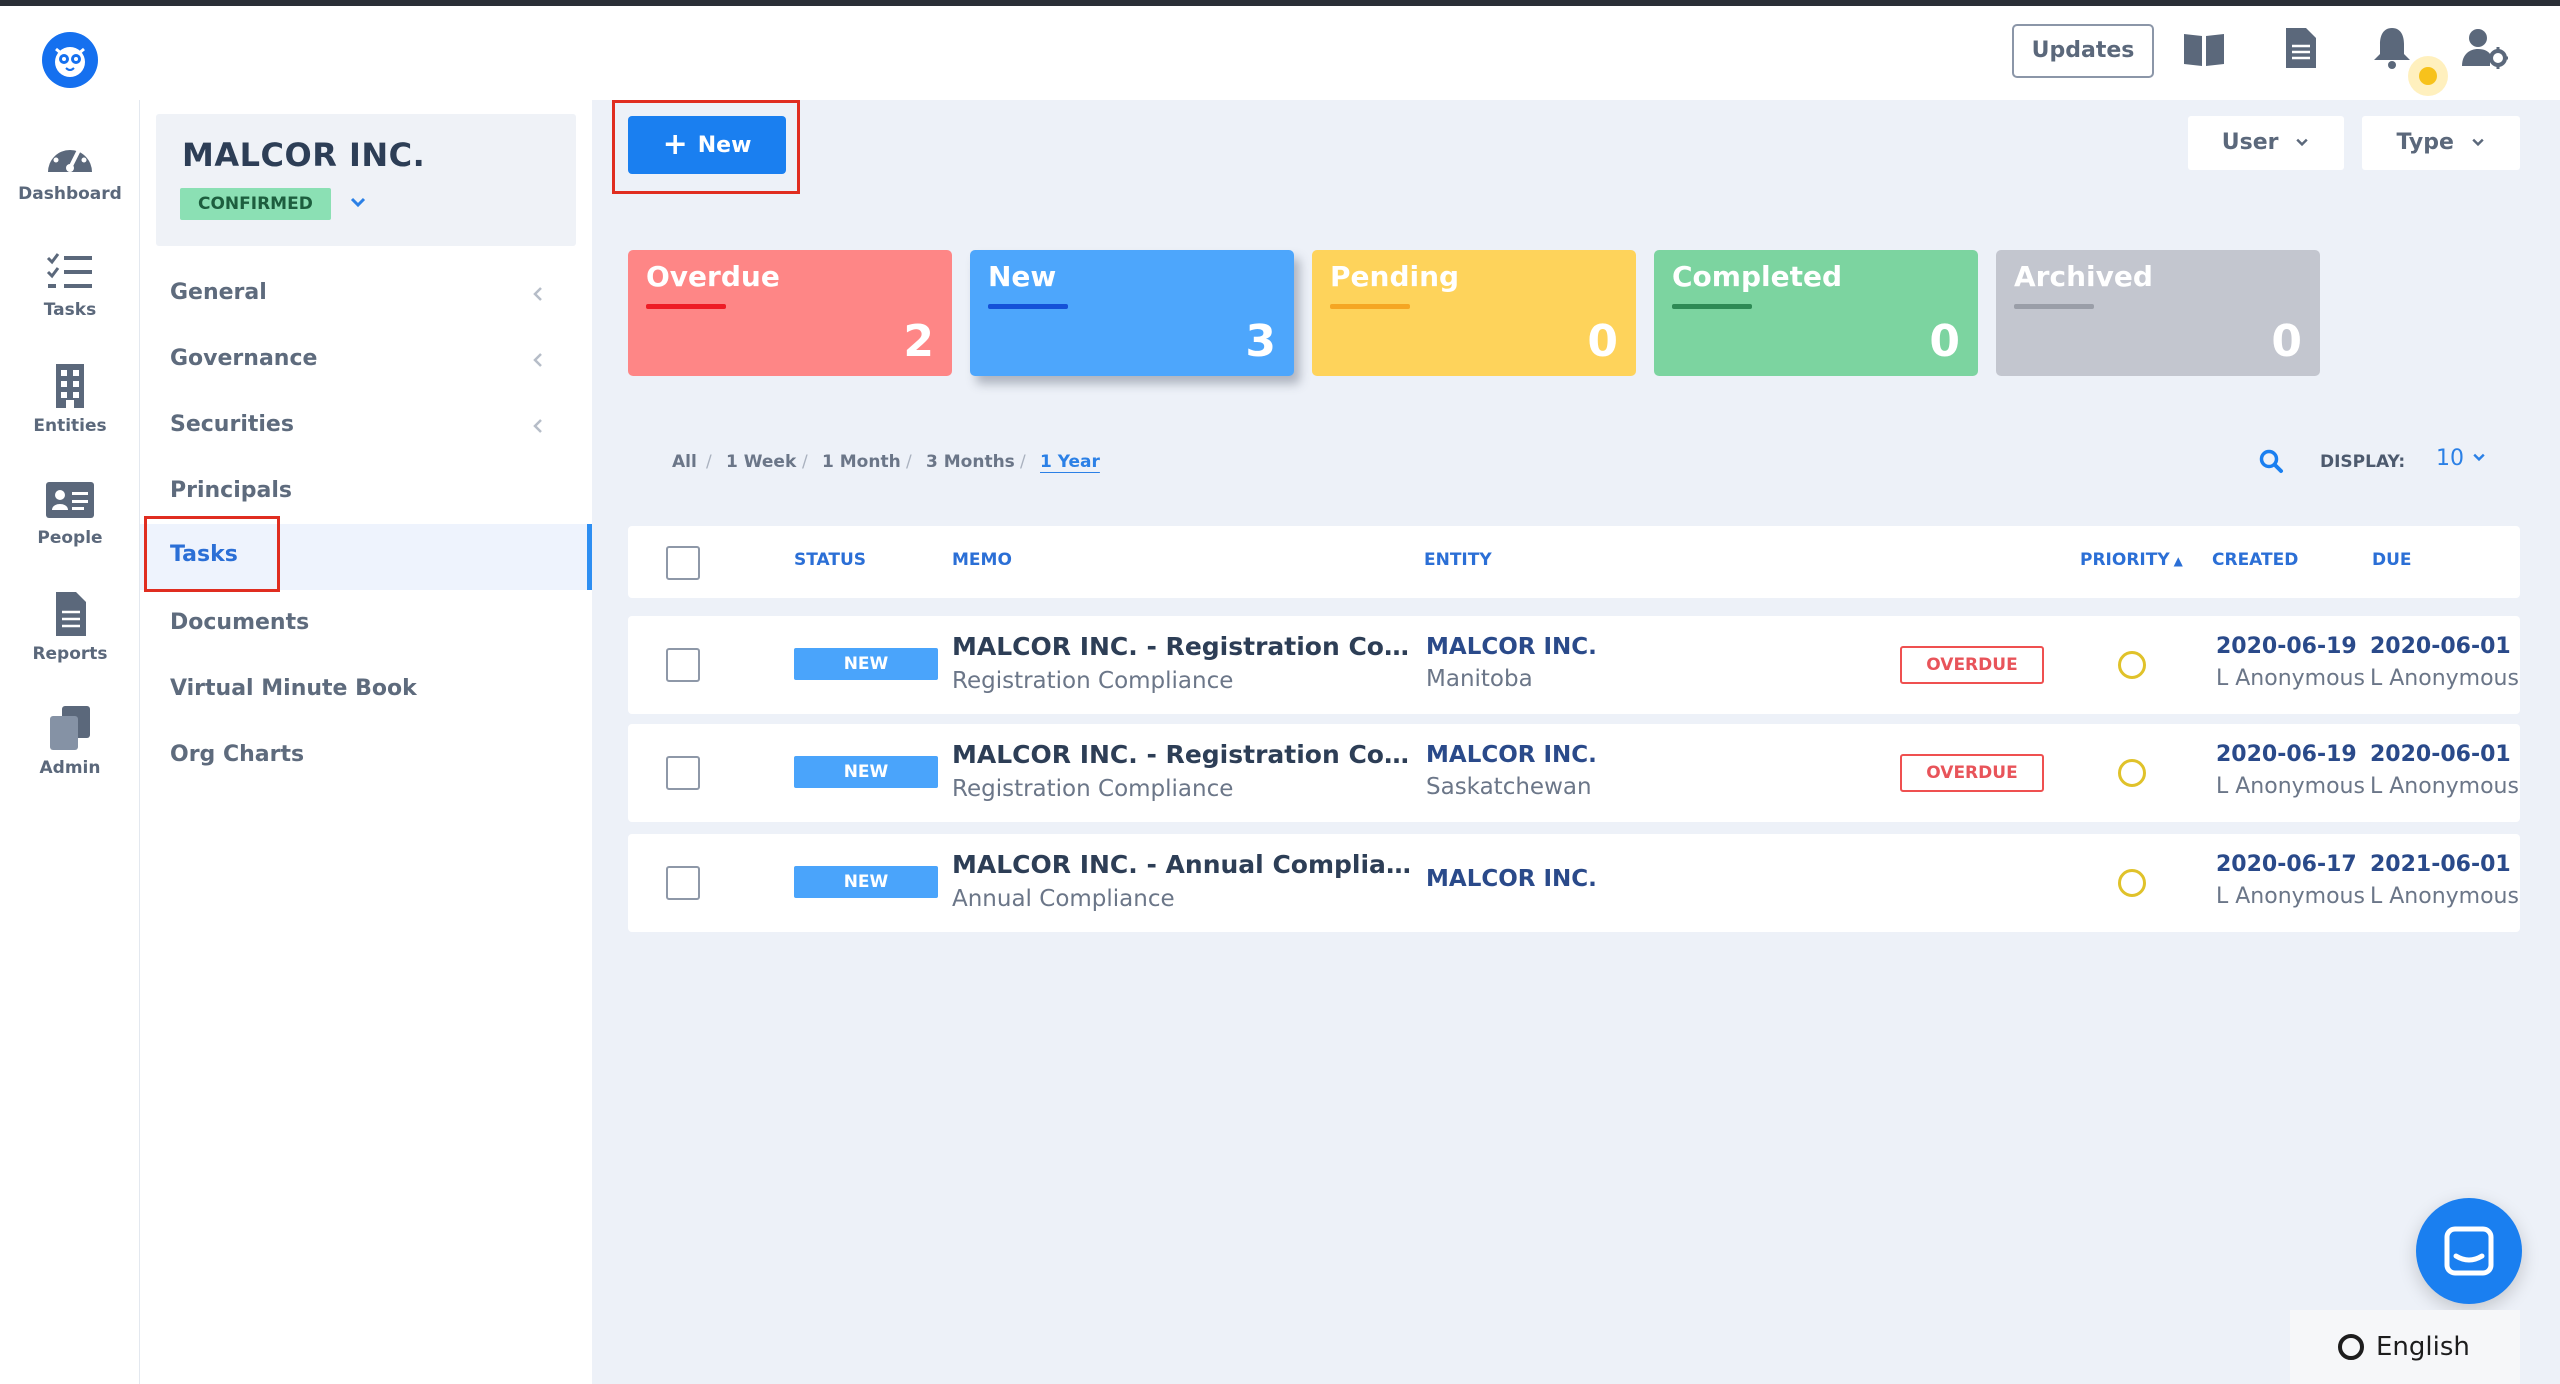  I want to click on memo-title: MALCOR INC. - Annual Compliance, so click(1187, 864).